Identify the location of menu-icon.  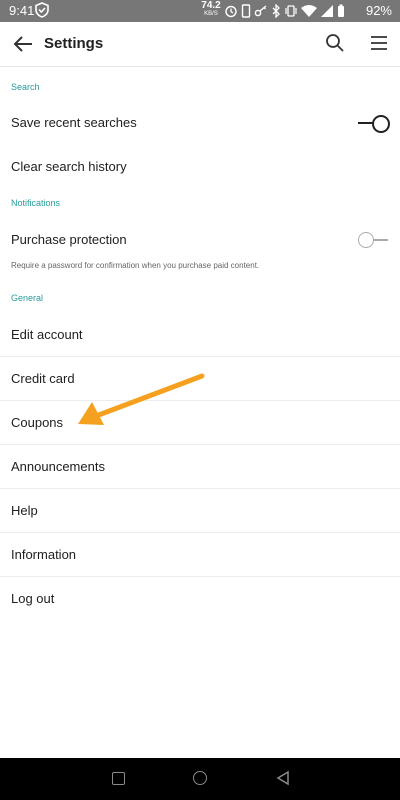
(379, 43).